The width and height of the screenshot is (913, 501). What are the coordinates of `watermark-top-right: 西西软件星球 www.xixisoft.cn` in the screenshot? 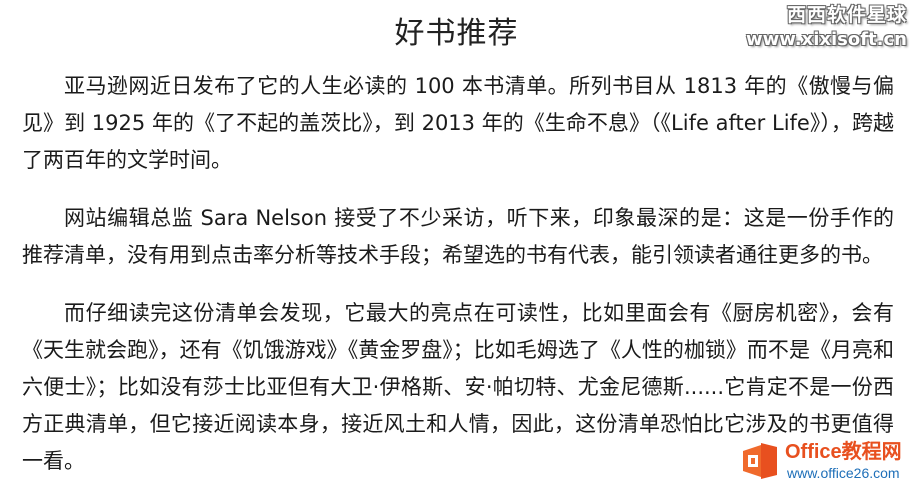 It's located at (826, 27).